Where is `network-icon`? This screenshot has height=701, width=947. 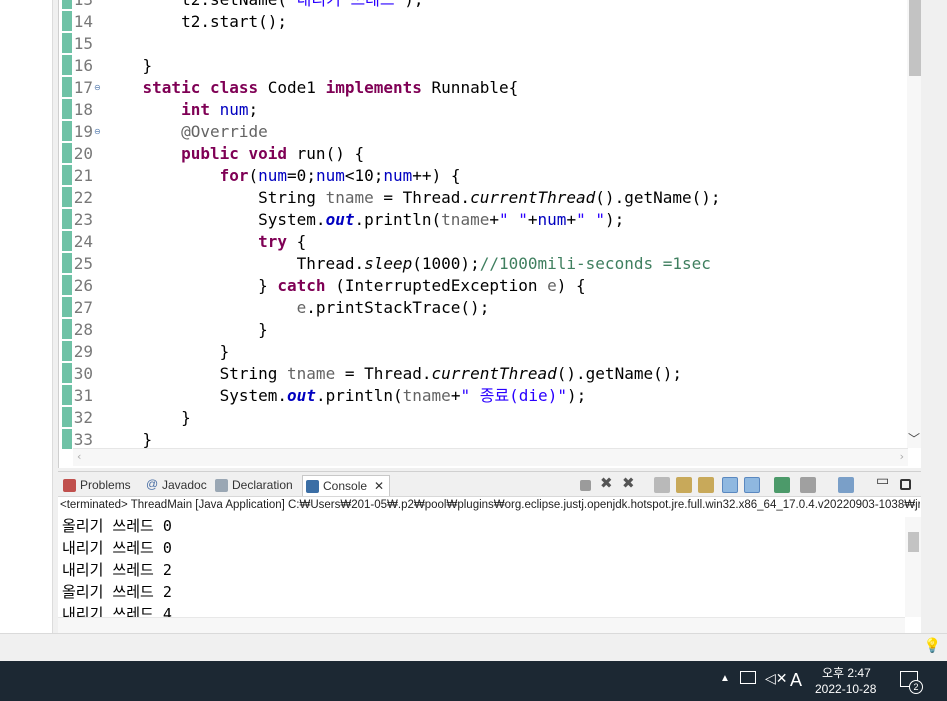 network-icon is located at coordinates (748, 677).